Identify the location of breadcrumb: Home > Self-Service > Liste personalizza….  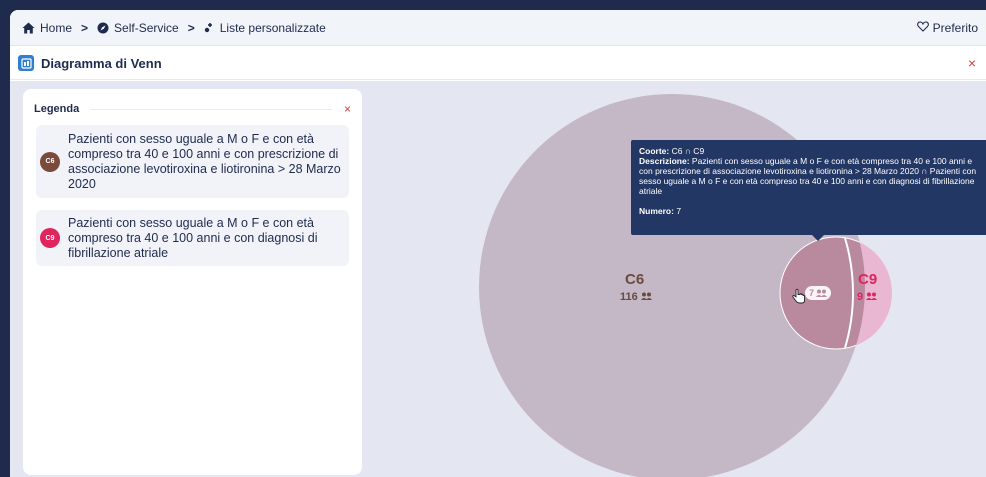
(498, 28).